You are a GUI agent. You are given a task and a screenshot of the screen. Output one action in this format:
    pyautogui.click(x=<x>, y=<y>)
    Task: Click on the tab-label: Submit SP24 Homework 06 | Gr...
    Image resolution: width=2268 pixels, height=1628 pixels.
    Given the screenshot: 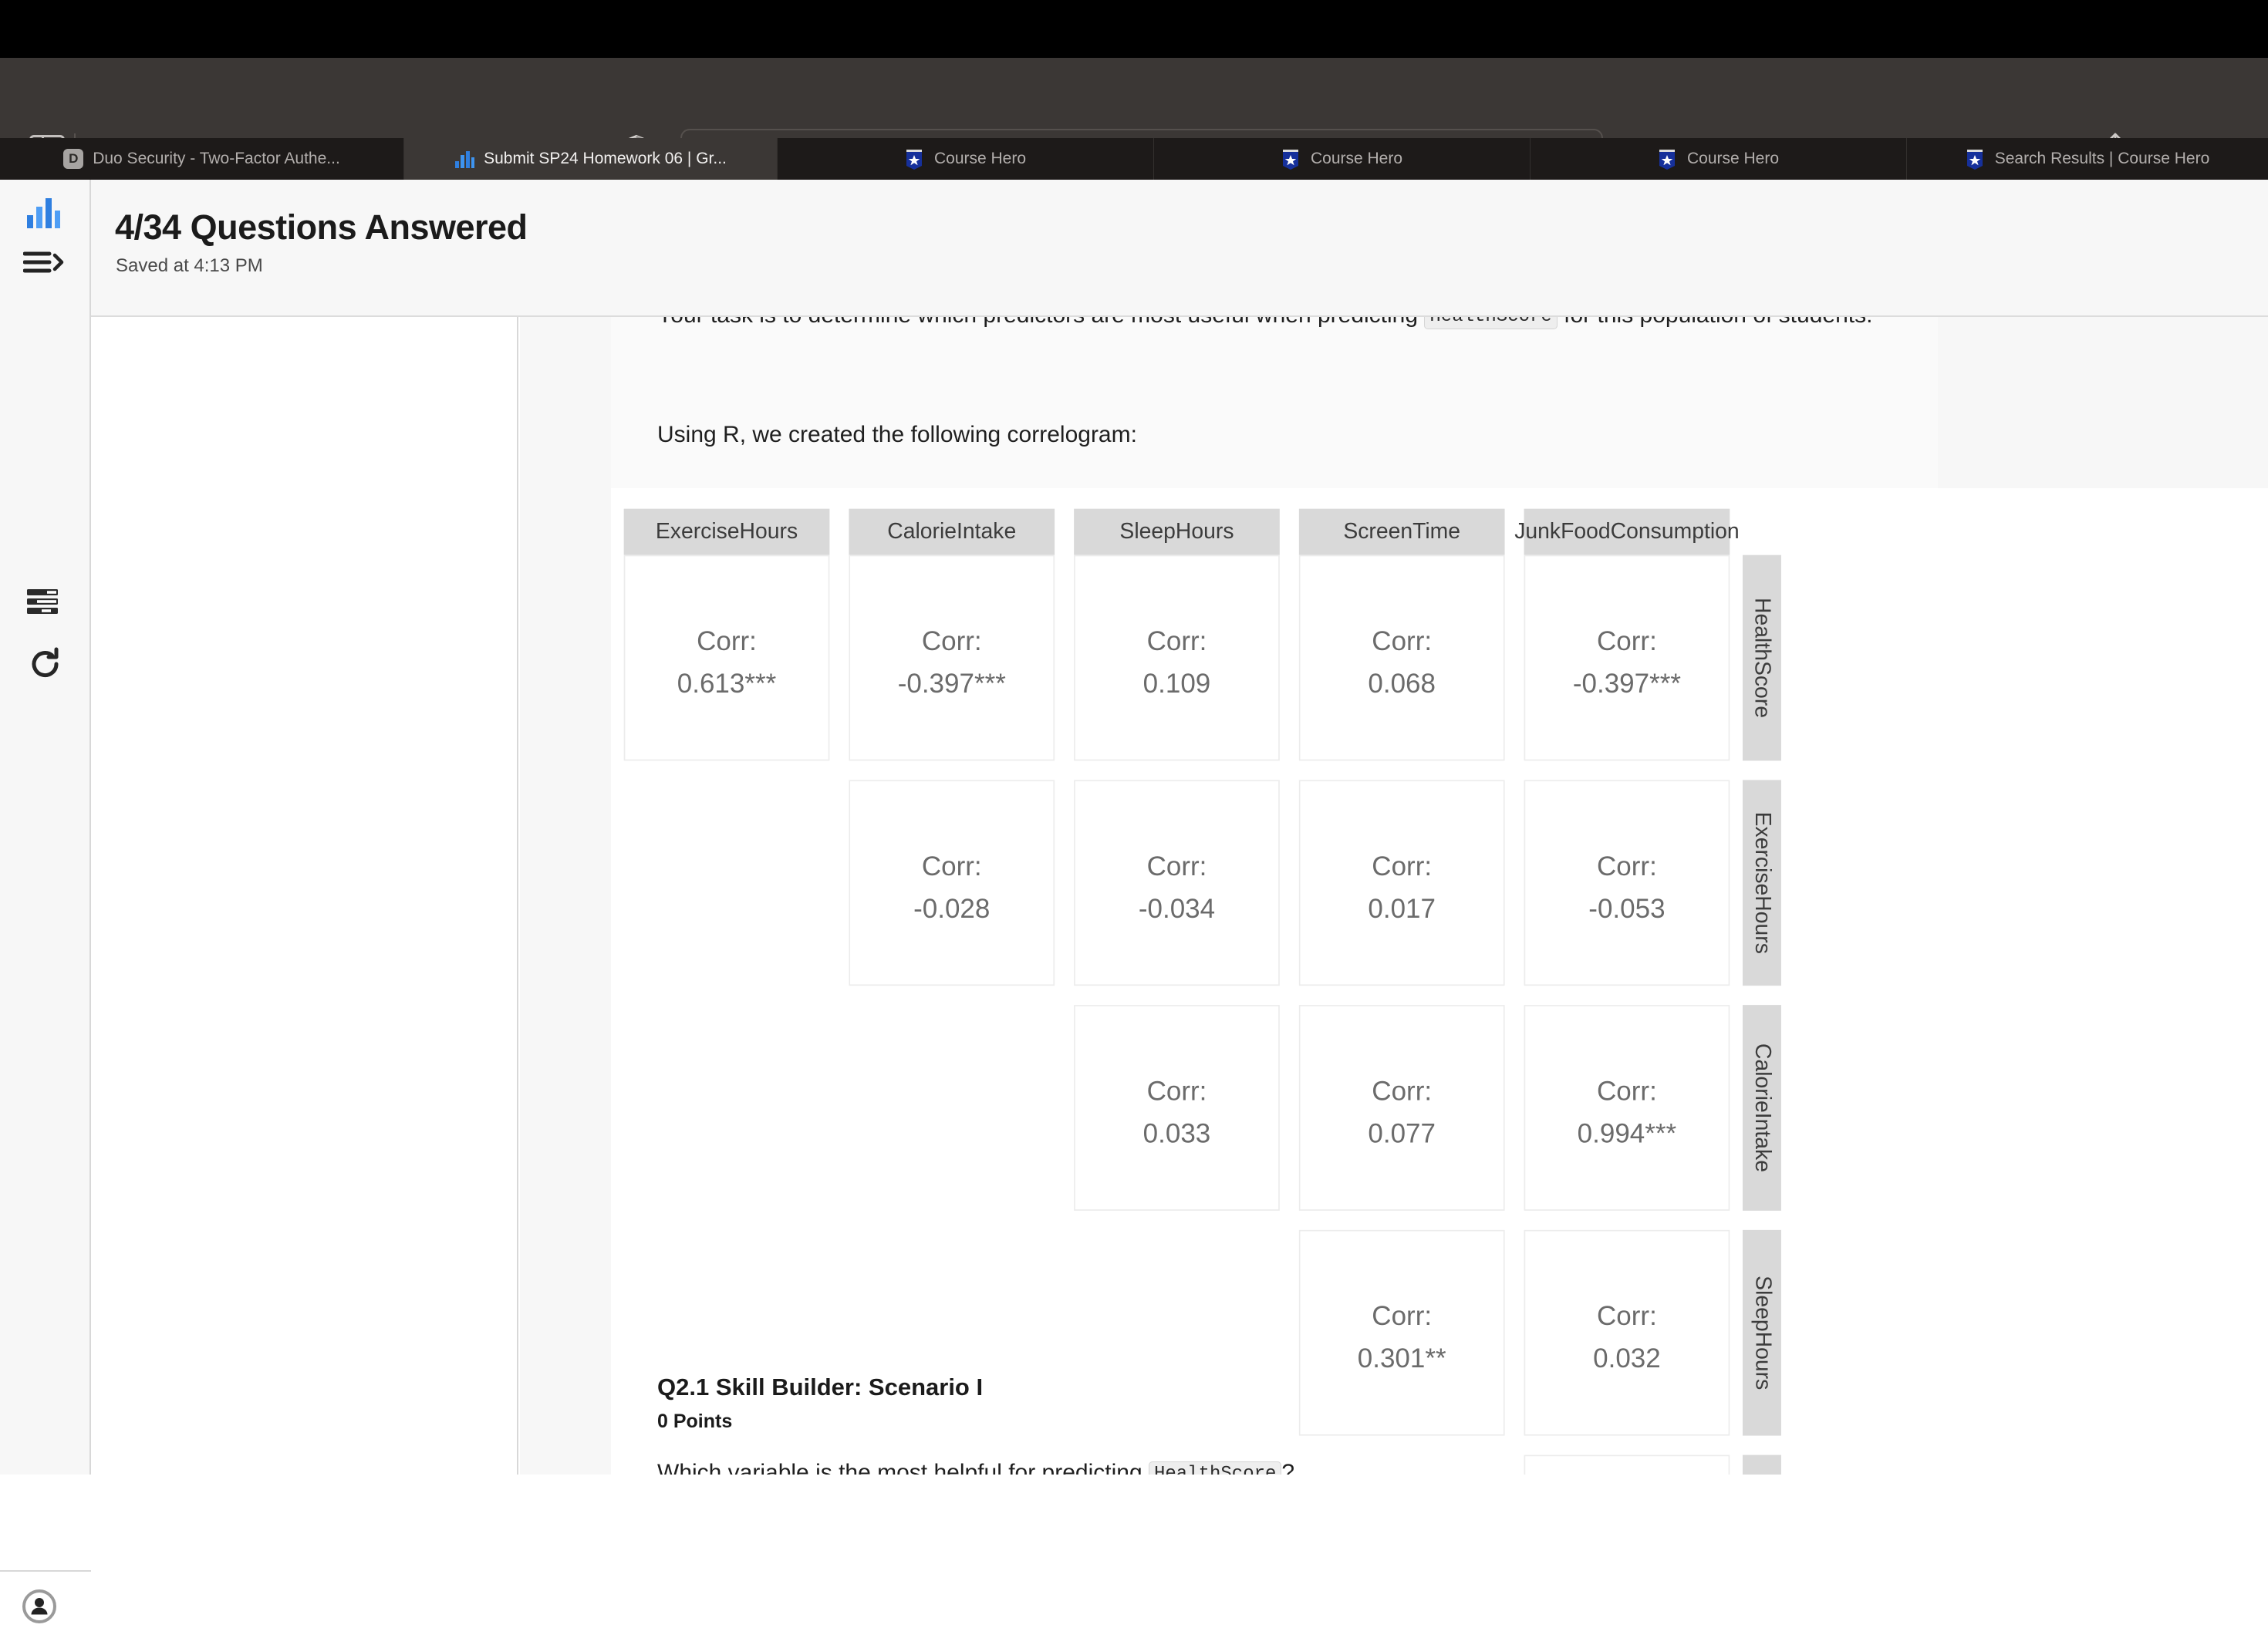 What is the action you would take?
    pyautogui.click(x=605, y=159)
    